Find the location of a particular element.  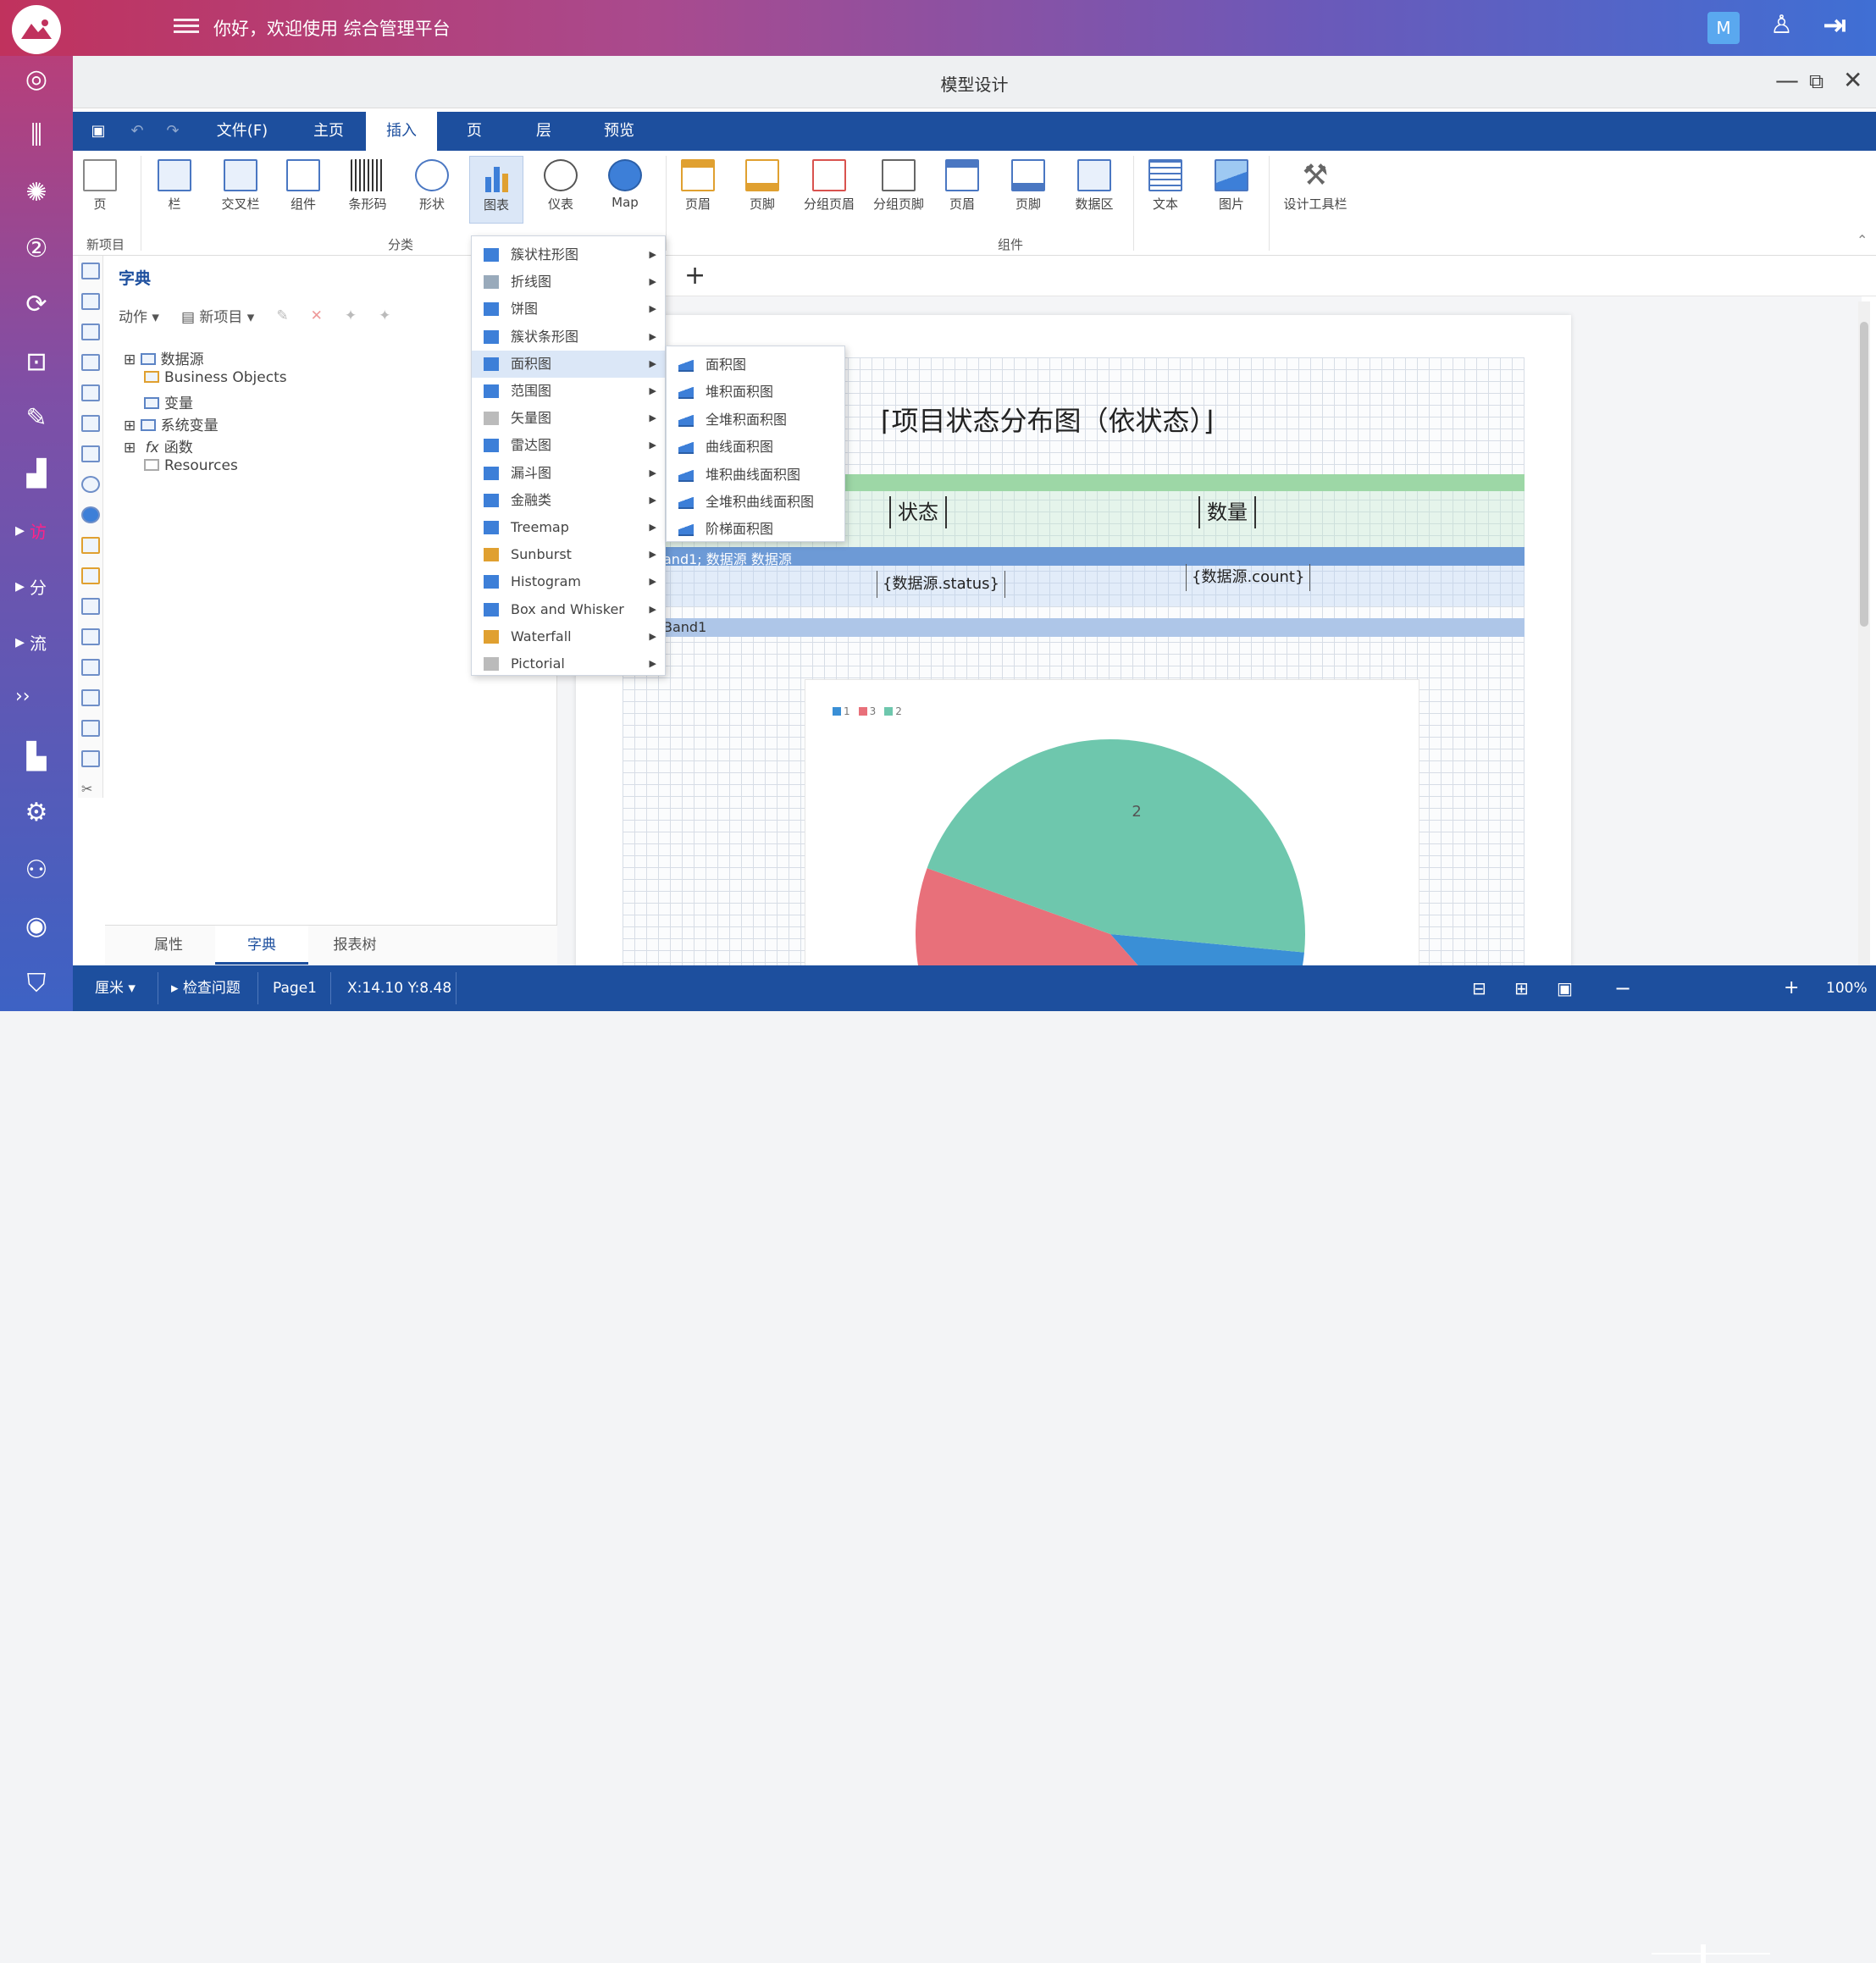

nav-group-1: ▸ 访 is located at coordinates (31, 530).